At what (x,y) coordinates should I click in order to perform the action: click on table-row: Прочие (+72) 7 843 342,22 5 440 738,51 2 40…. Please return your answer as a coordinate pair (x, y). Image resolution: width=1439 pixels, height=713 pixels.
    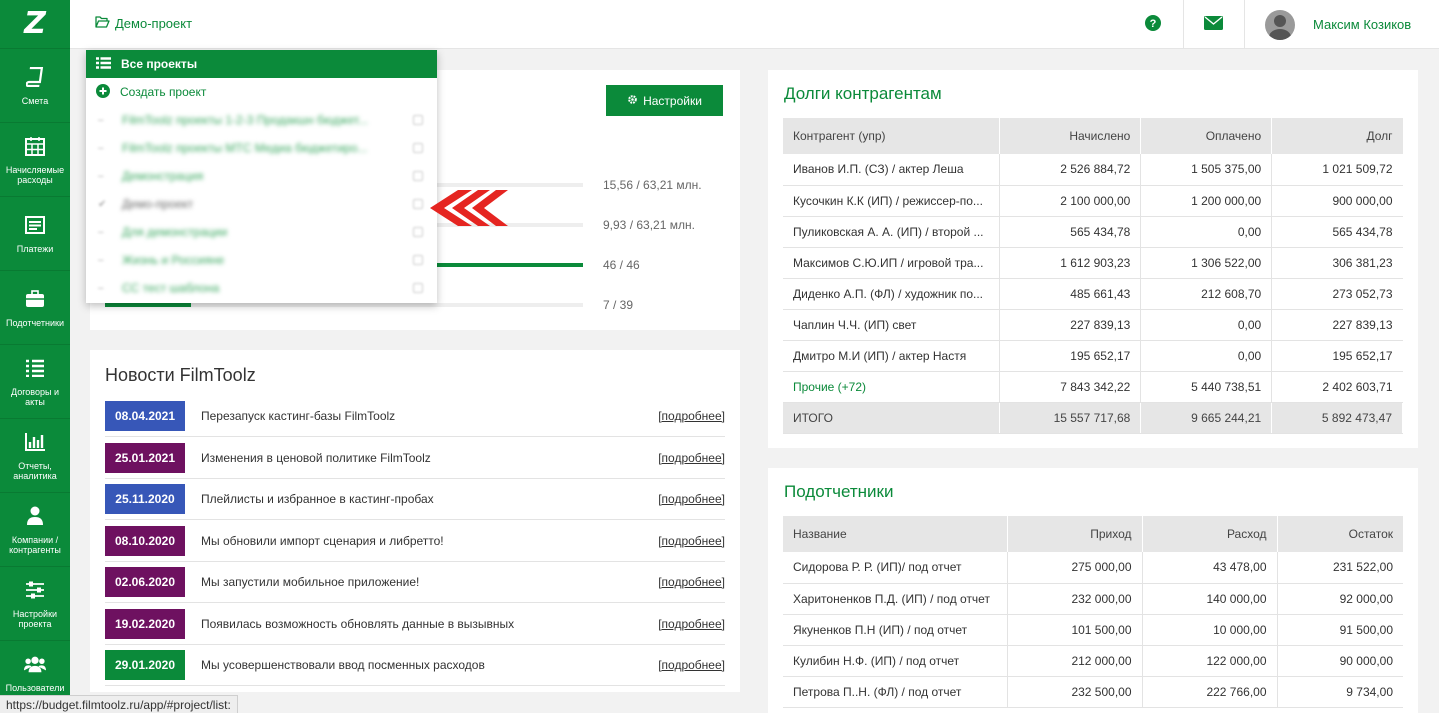
    Looking at the image, I should click on (1093, 387).